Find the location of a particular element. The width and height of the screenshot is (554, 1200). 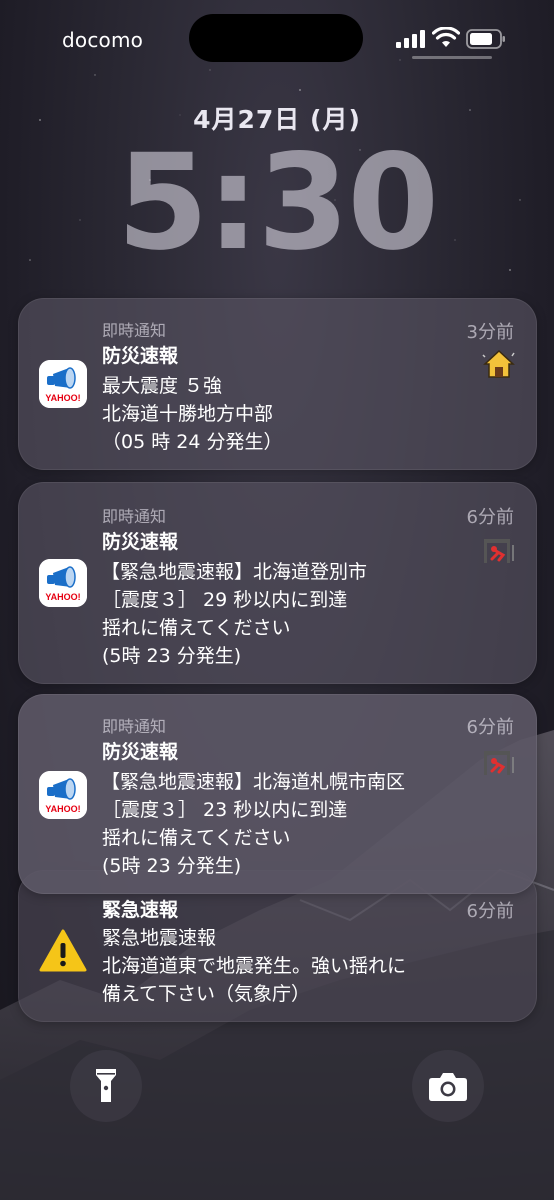

battery-icon is located at coordinates (485, 39).